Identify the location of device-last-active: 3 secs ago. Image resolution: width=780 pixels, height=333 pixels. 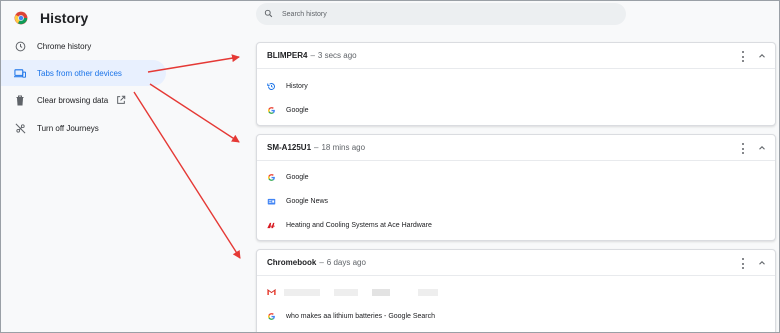
(337, 55).